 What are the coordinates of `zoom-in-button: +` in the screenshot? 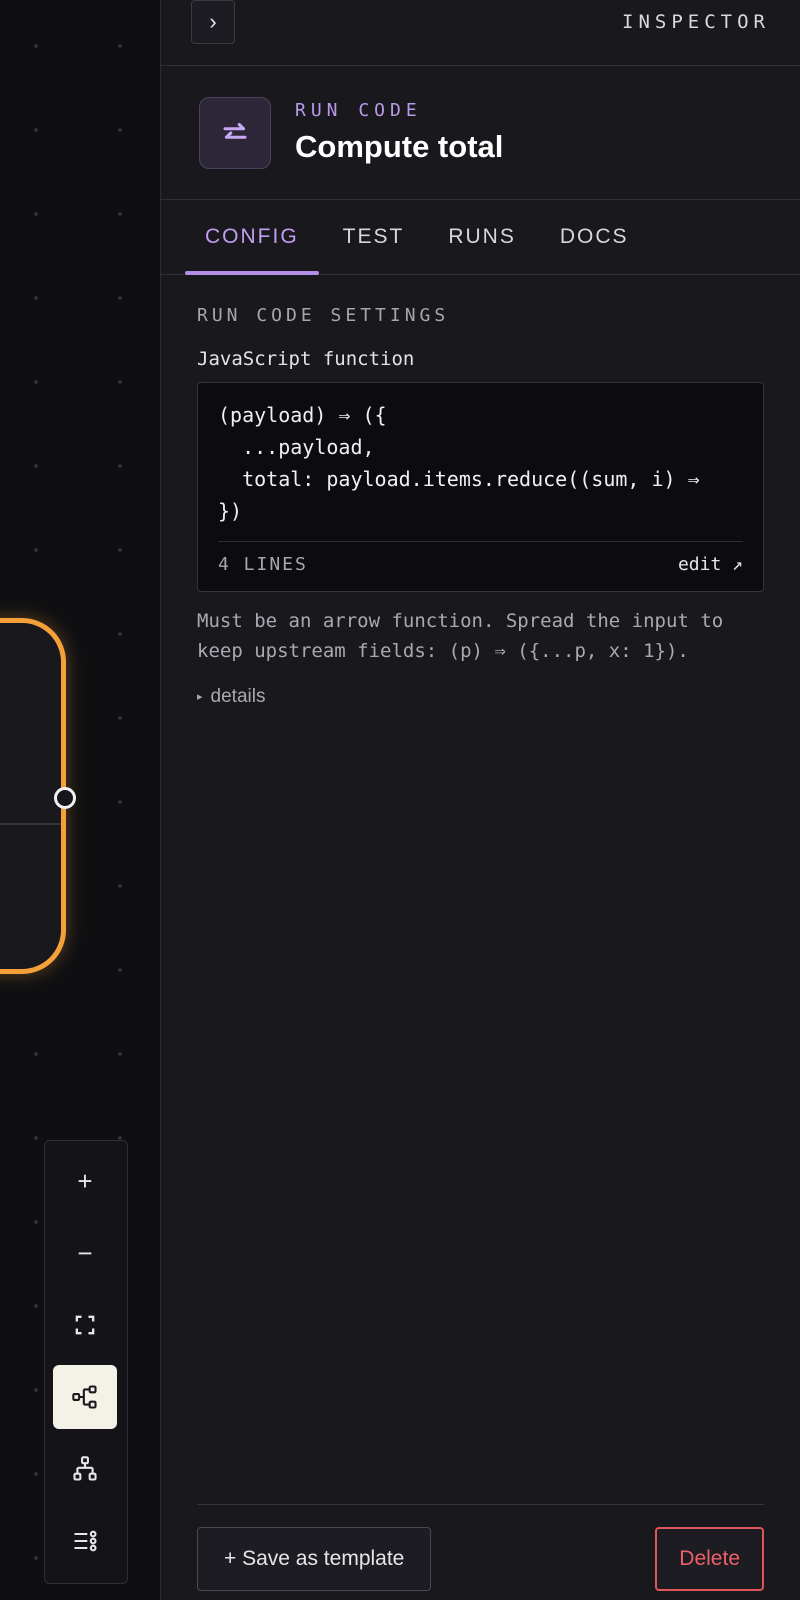 It's located at (85, 1181).